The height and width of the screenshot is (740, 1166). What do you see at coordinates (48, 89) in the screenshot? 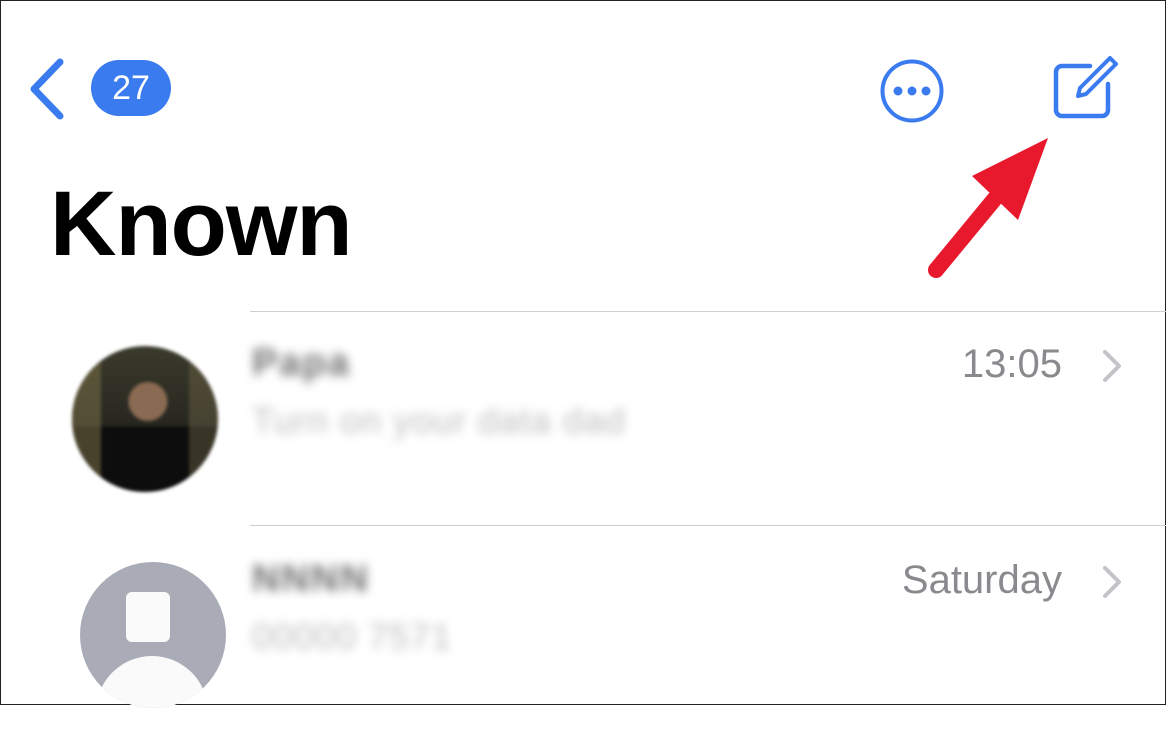
I see `chevron-left-icon` at bounding box center [48, 89].